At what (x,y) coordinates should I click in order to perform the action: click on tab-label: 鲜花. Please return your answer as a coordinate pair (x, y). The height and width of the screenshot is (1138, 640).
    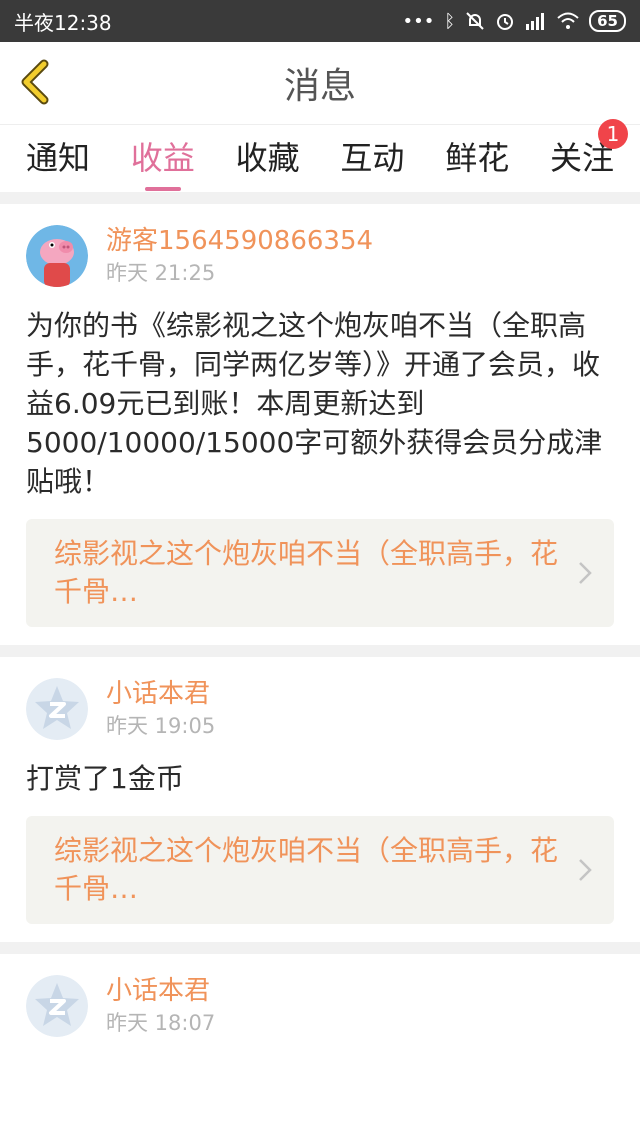
    Looking at the image, I should click on (477, 157).